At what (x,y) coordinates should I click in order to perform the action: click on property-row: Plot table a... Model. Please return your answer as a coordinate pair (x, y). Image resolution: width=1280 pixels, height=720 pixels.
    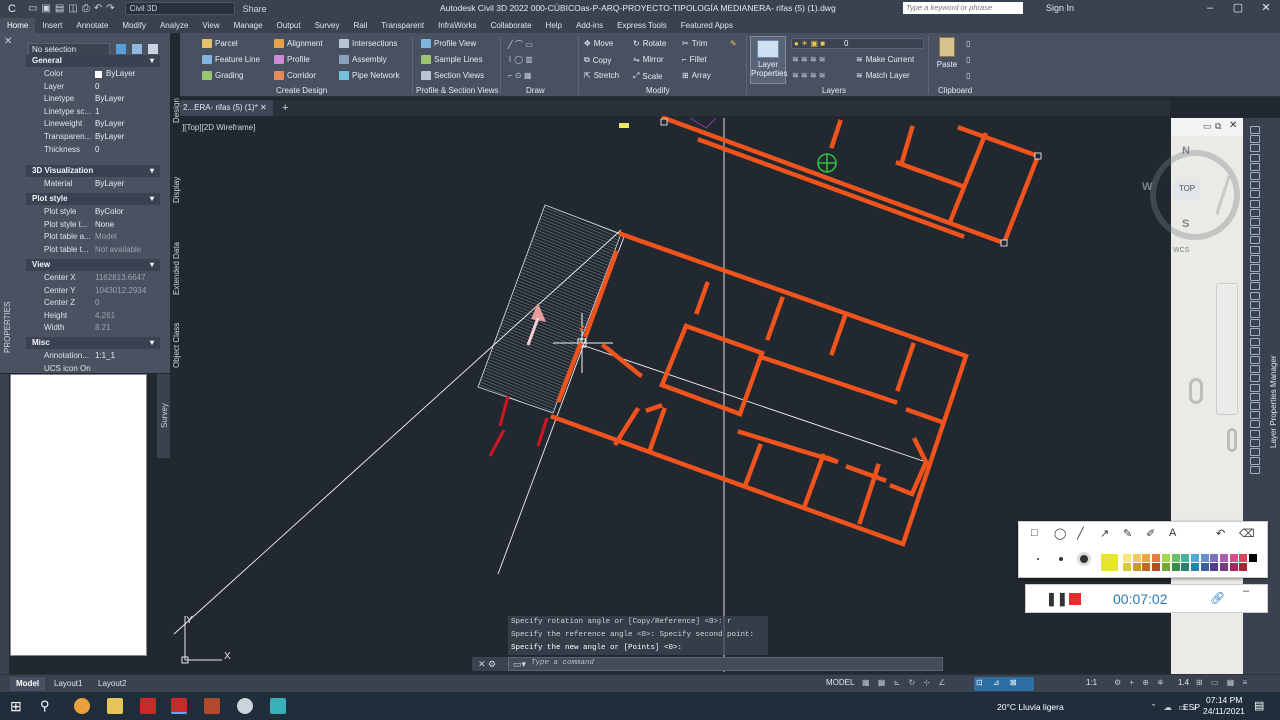
    Looking at the image, I should click on (93, 237).